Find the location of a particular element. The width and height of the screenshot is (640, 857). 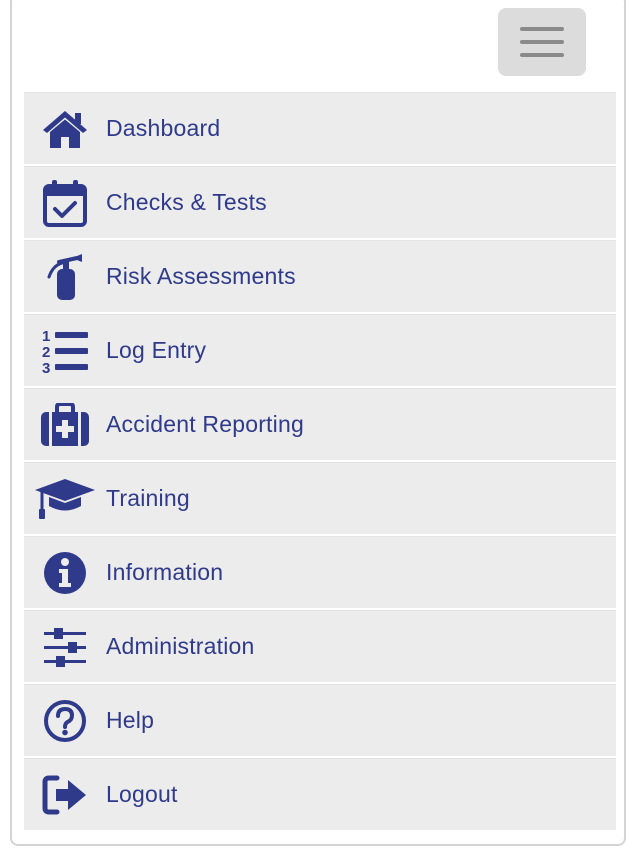

menu-item-label: Training is located at coordinates (148, 498).